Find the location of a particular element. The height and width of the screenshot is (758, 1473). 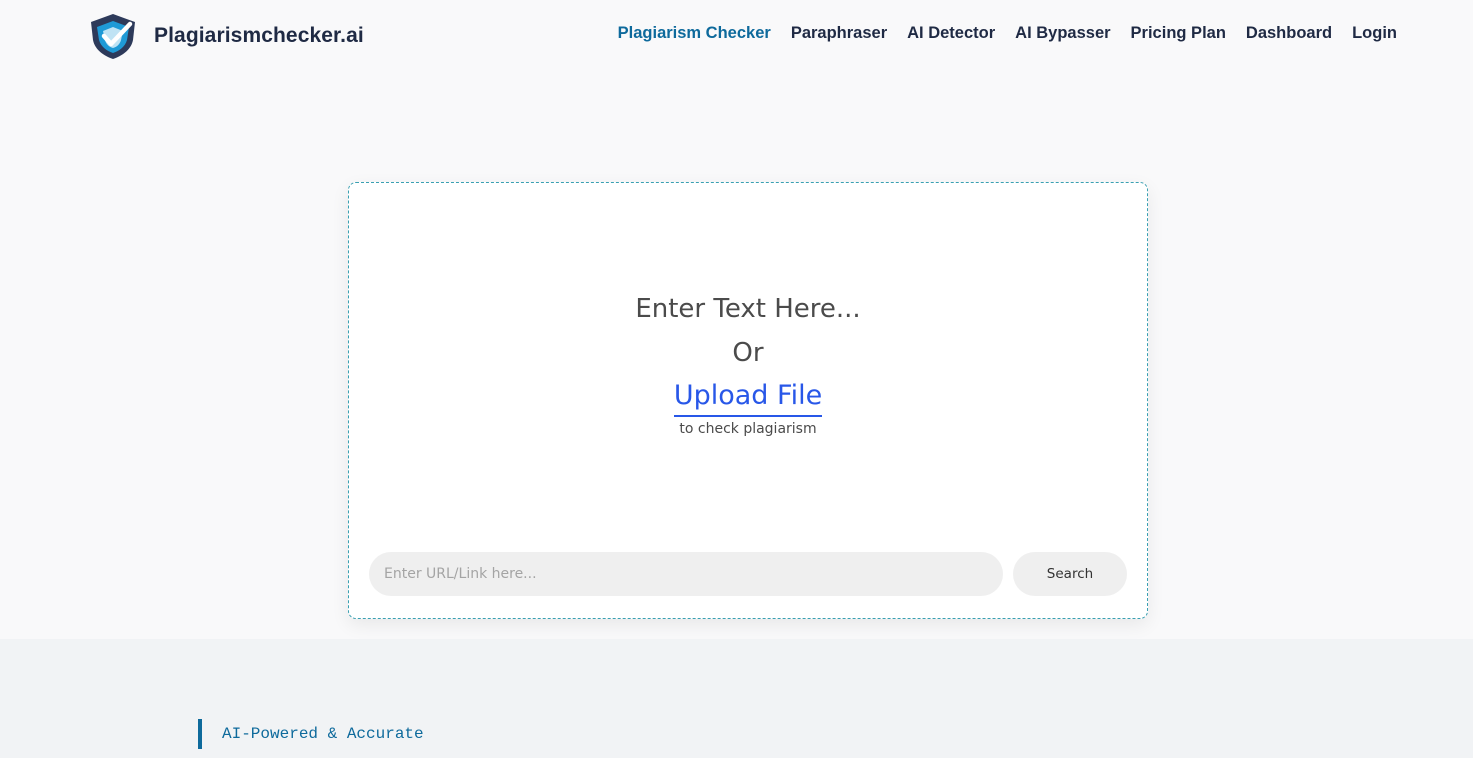

nav-ai-bypasser: AI Bypasser is located at coordinates (1062, 33).